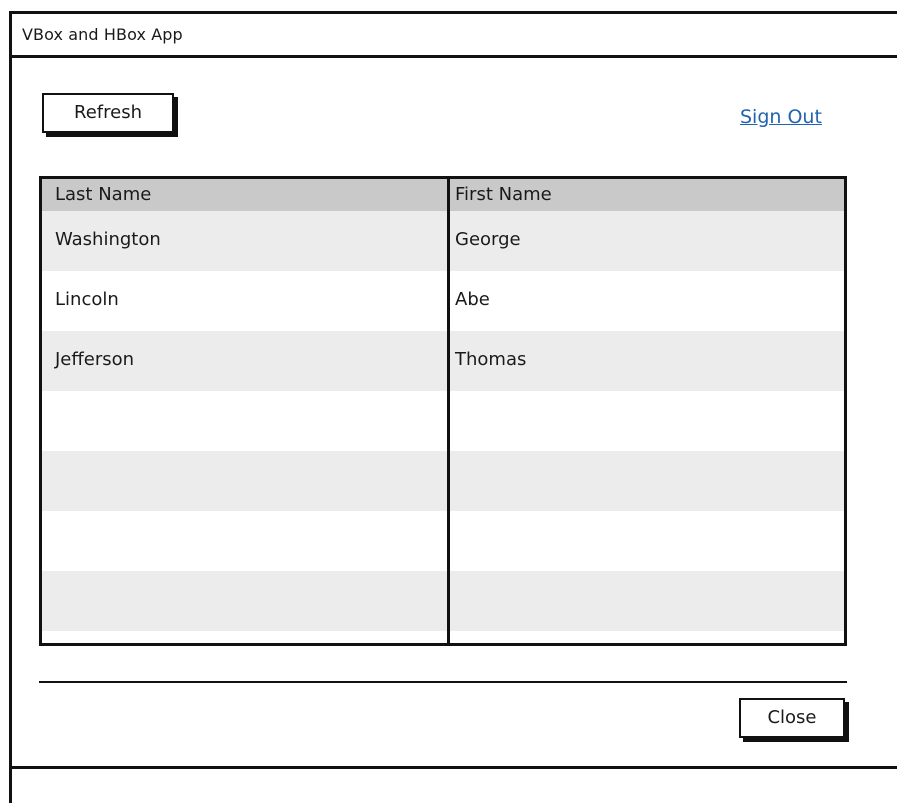 This screenshot has height=803, width=897. I want to click on table-row: Washington George, so click(443, 241).